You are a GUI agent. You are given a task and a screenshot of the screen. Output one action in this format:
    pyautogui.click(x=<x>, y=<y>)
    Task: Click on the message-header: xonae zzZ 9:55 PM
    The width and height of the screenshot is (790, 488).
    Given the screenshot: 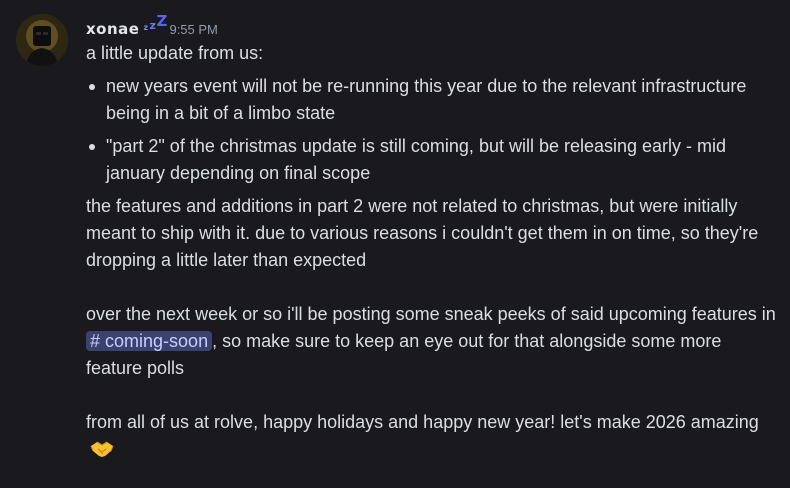 What is the action you would take?
    pyautogui.click(x=152, y=25)
    